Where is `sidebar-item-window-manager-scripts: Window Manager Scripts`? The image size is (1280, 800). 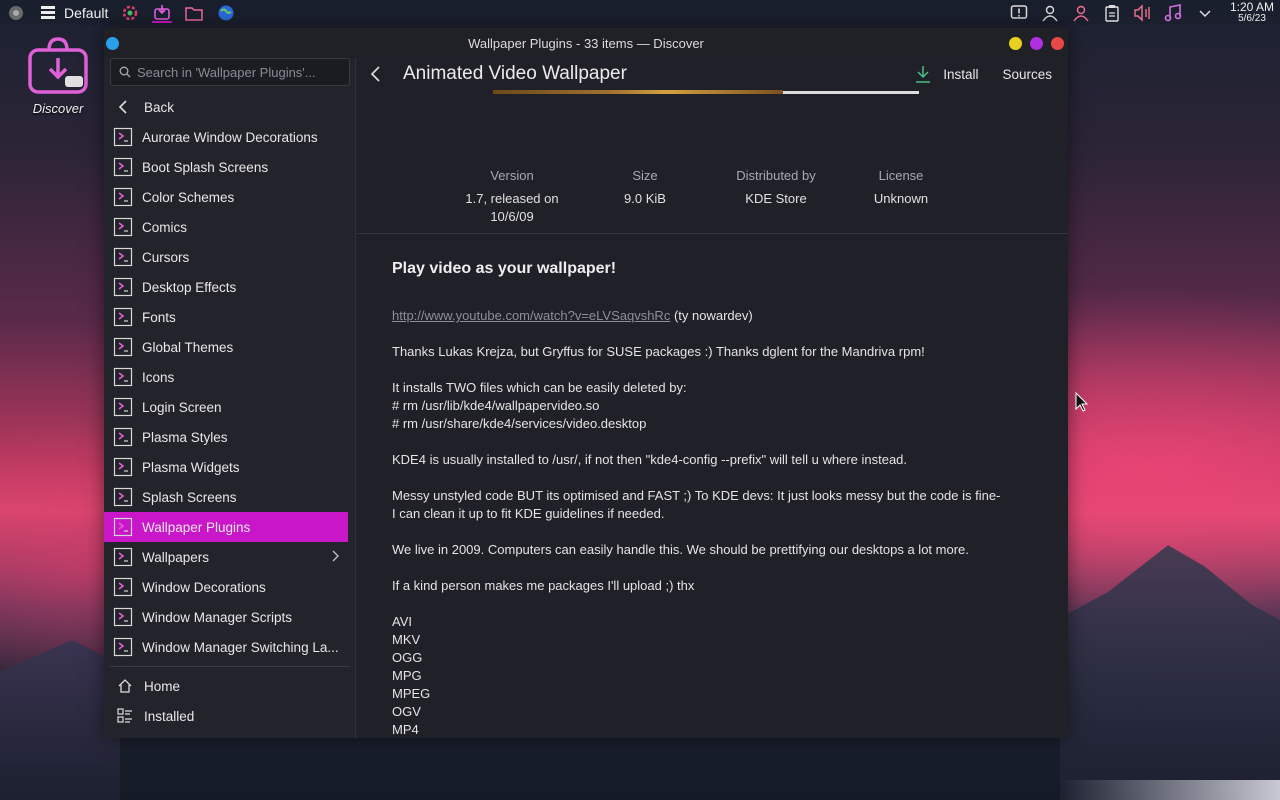
sidebar-item-window-manager-scripts: Window Manager Scripts is located at coordinates (230, 617).